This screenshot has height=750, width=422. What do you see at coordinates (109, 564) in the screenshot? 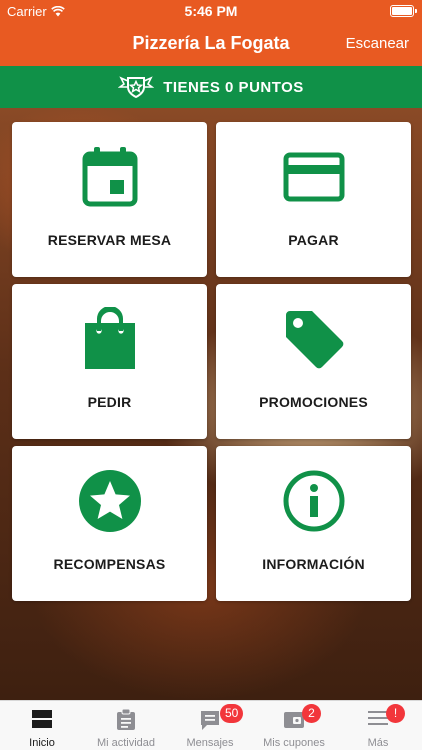
I see `tile-label: RECOMPENSAS` at bounding box center [109, 564].